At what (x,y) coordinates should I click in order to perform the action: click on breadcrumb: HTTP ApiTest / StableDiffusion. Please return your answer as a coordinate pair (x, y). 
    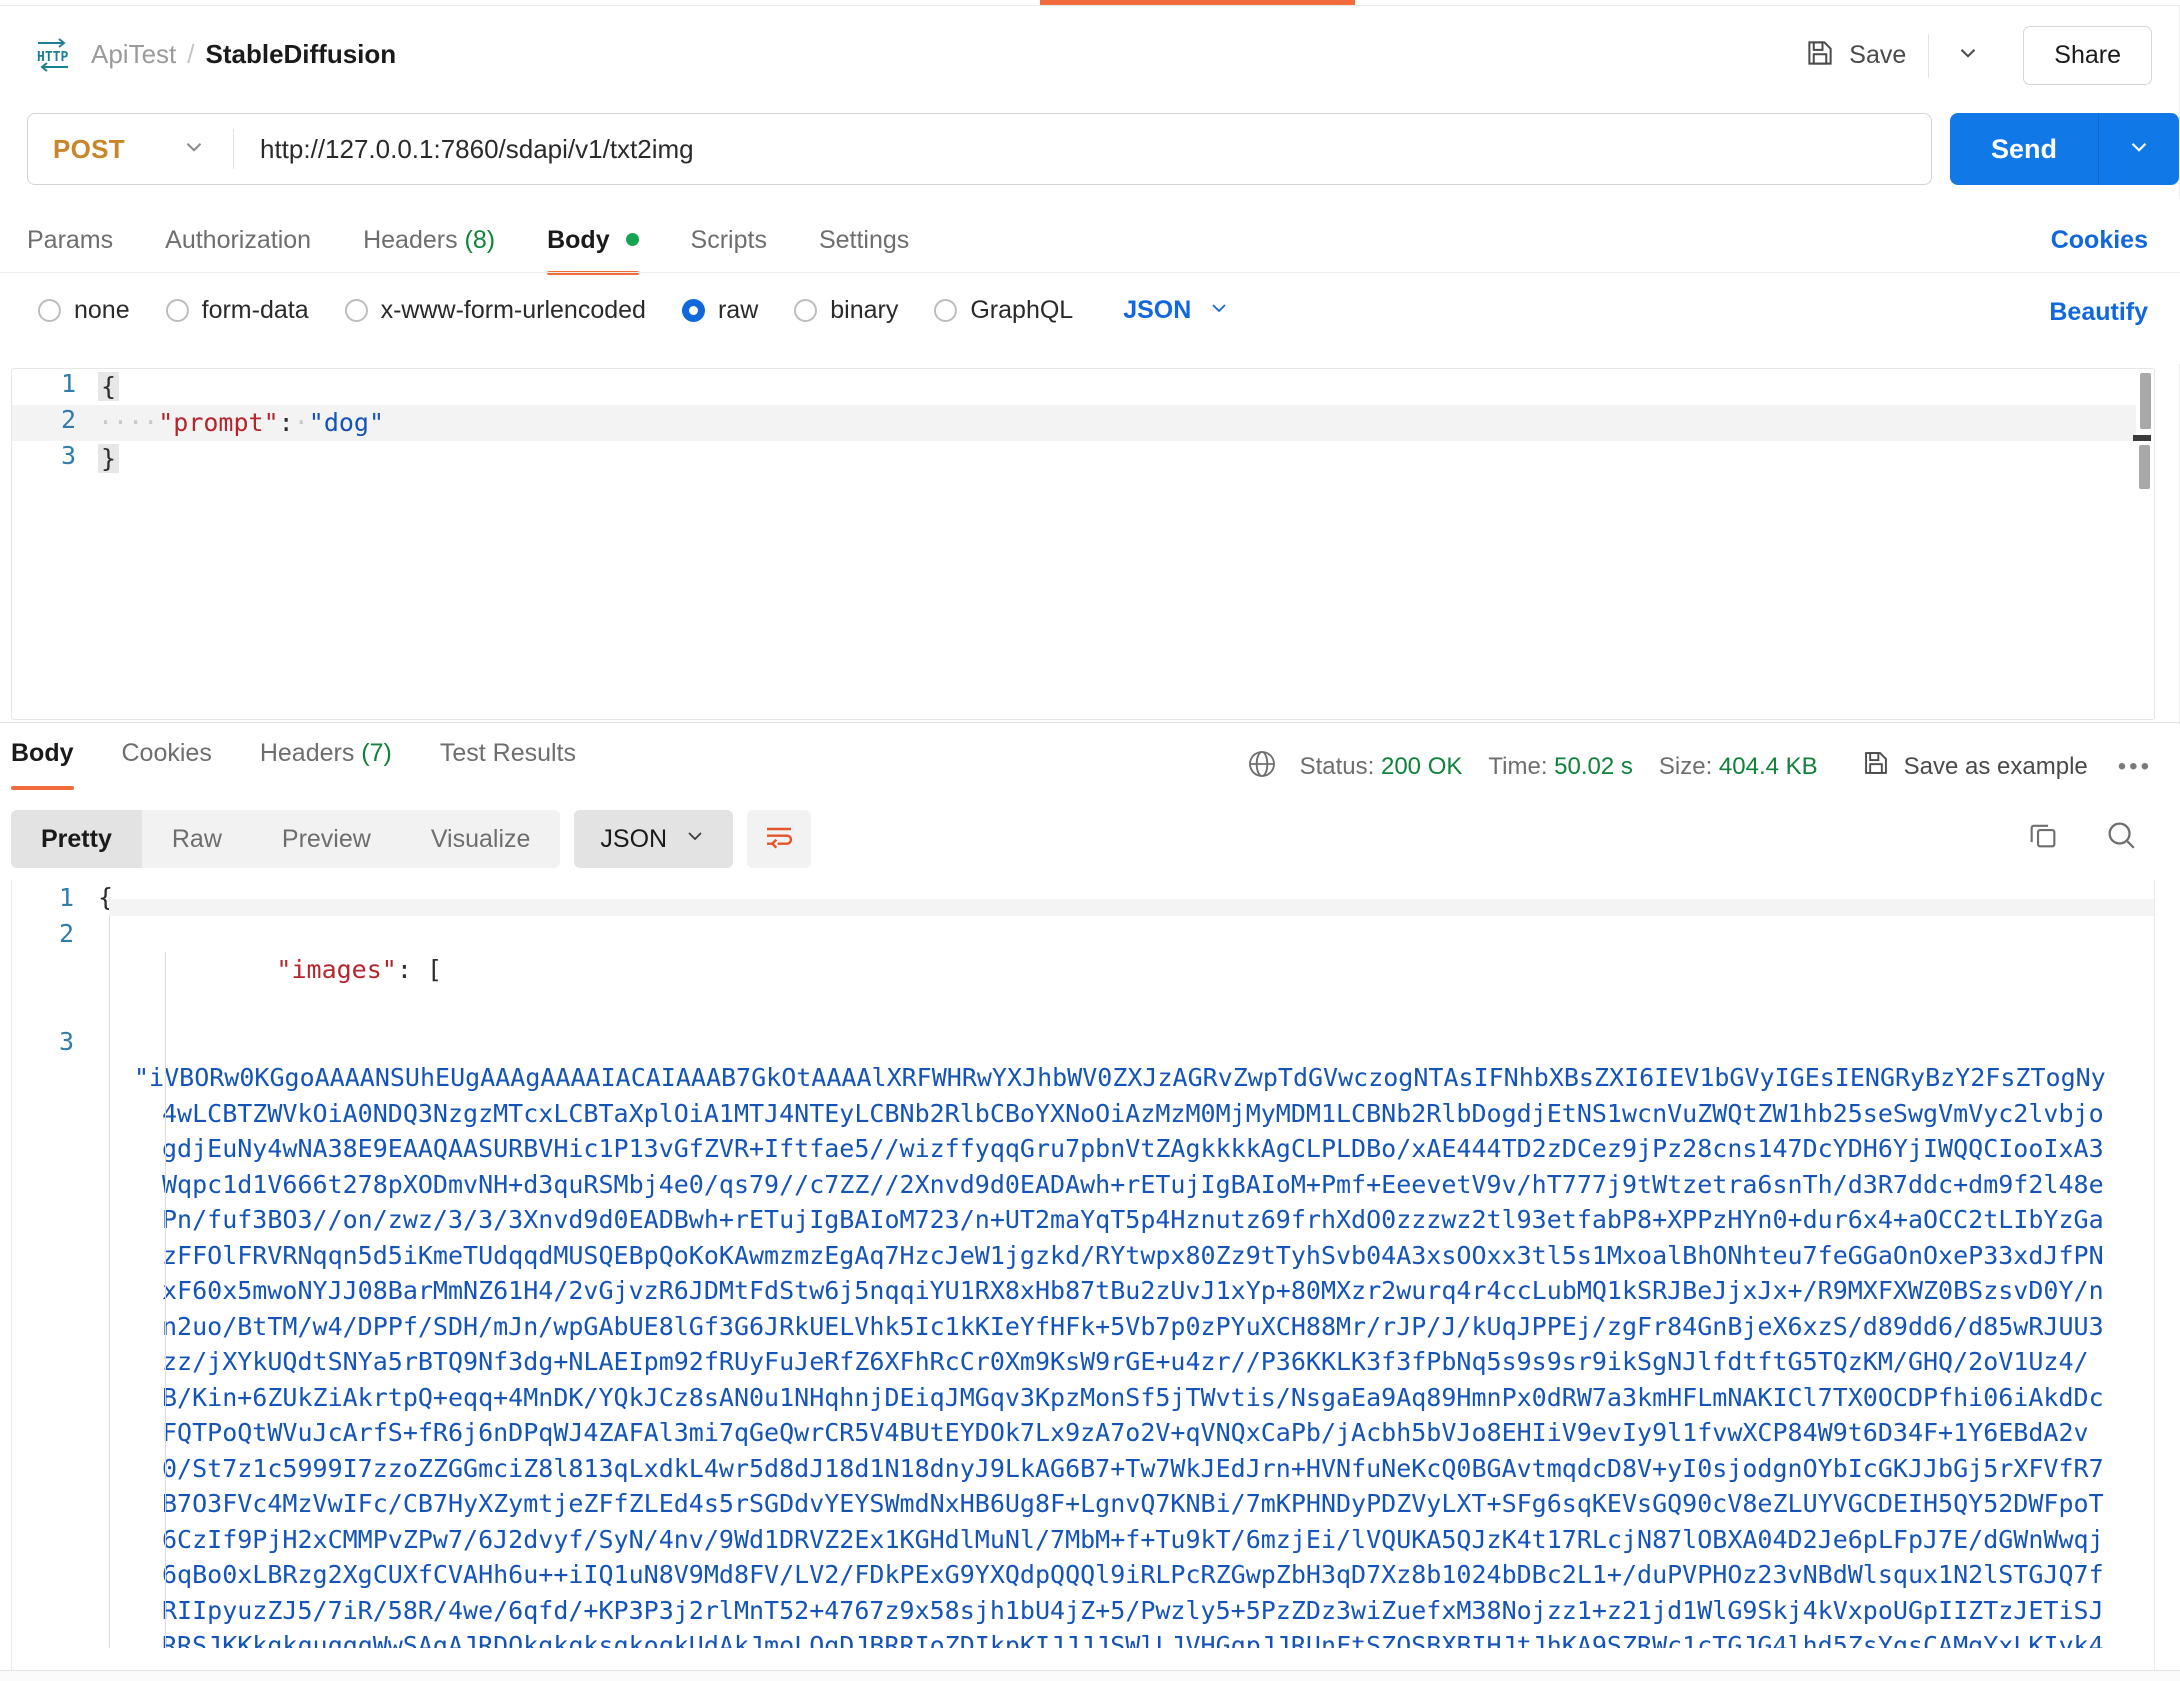
    Looking at the image, I should click on (214, 54).